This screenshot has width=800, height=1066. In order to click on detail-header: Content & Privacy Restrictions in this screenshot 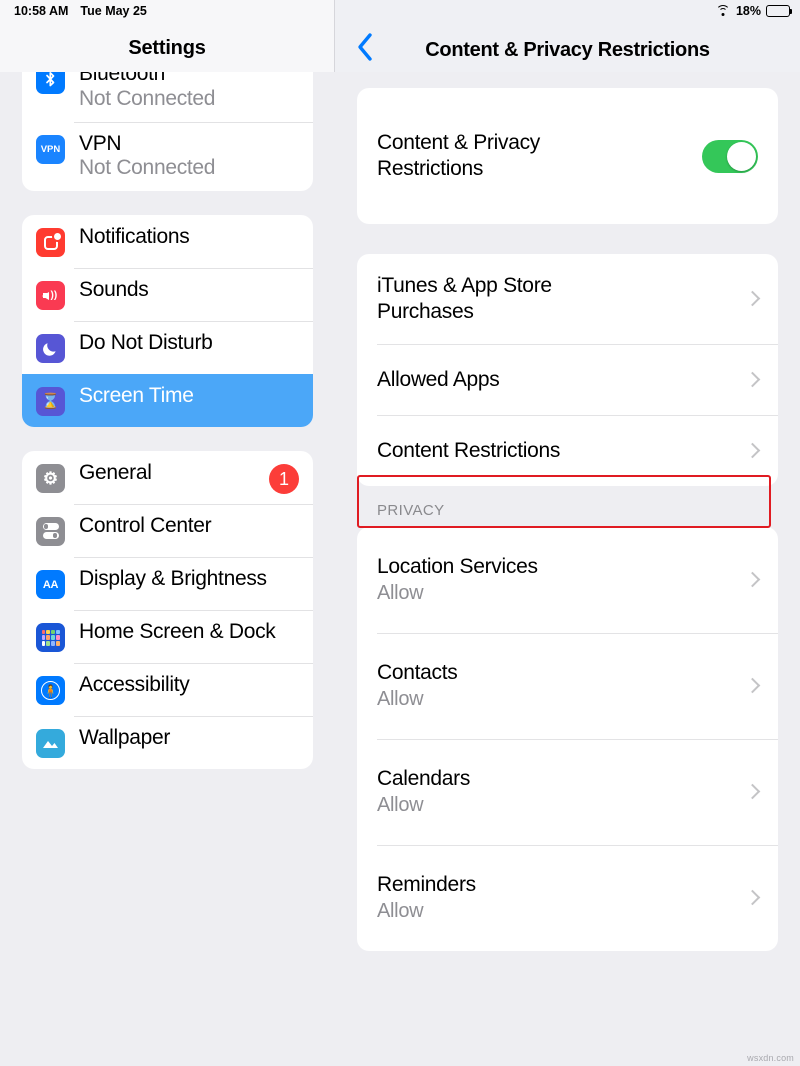, I will do `click(567, 36)`.